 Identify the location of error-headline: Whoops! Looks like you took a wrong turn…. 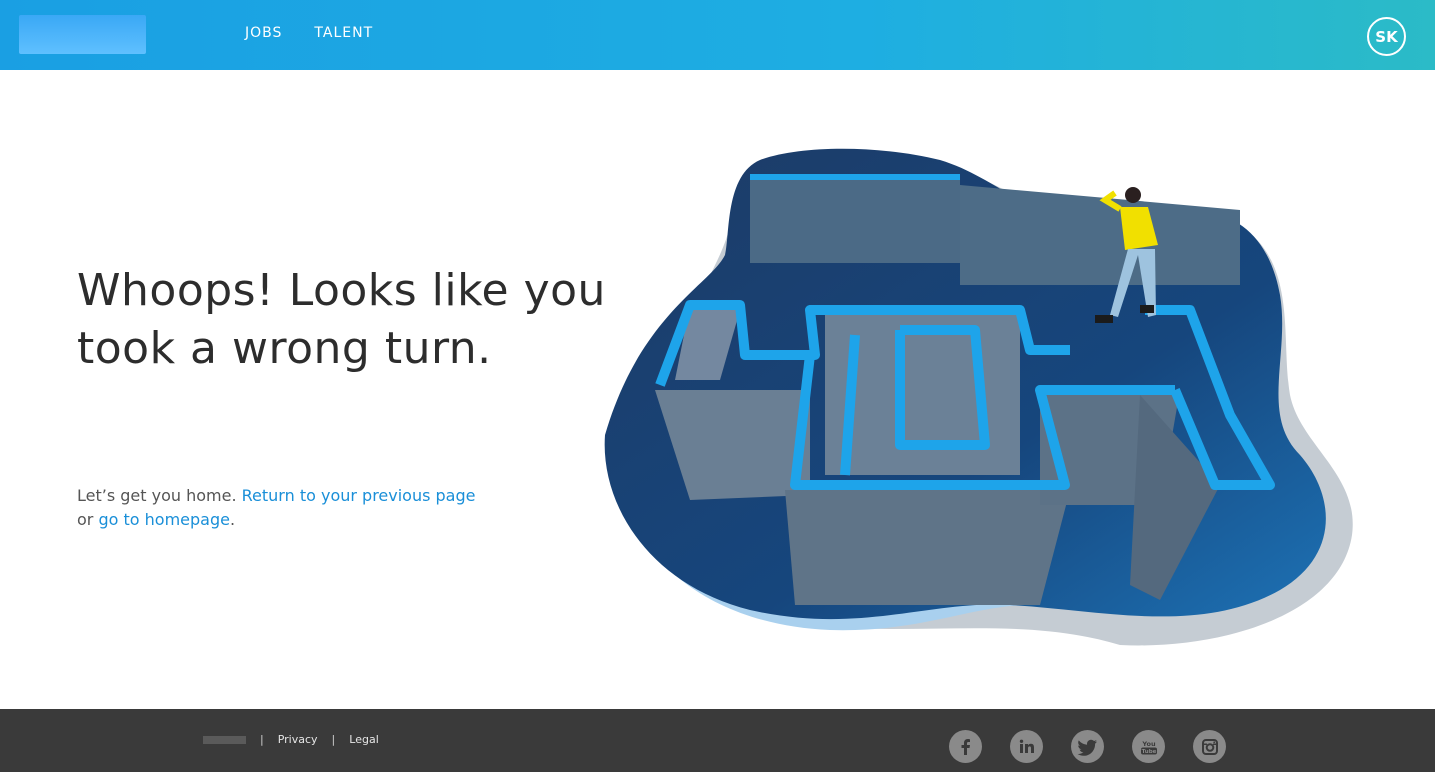
(341, 319).